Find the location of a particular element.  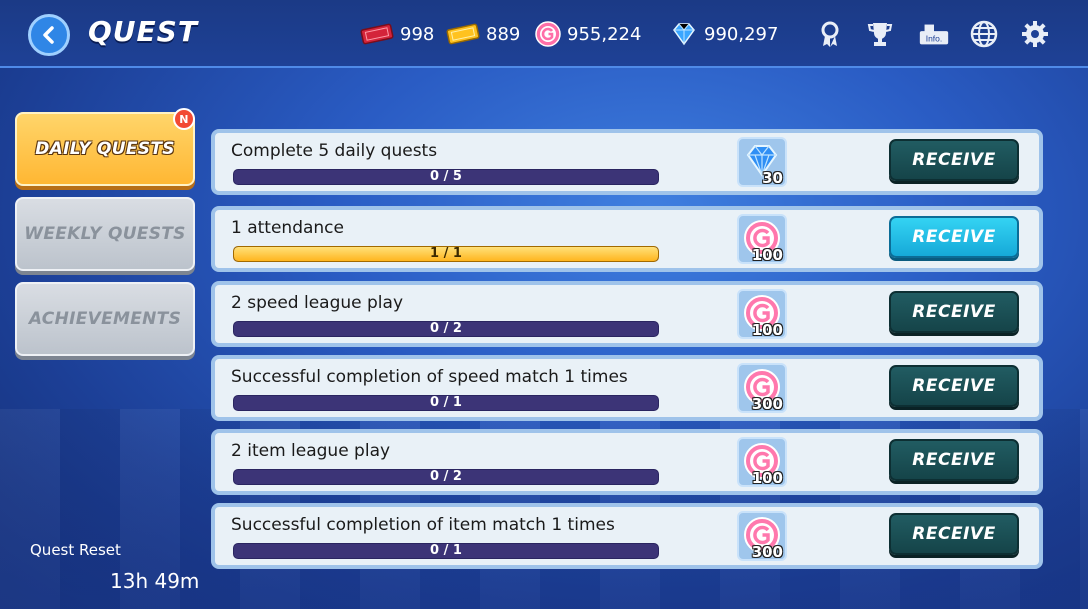

quest-progress-bar: 0 / 5 is located at coordinates (446, 177).